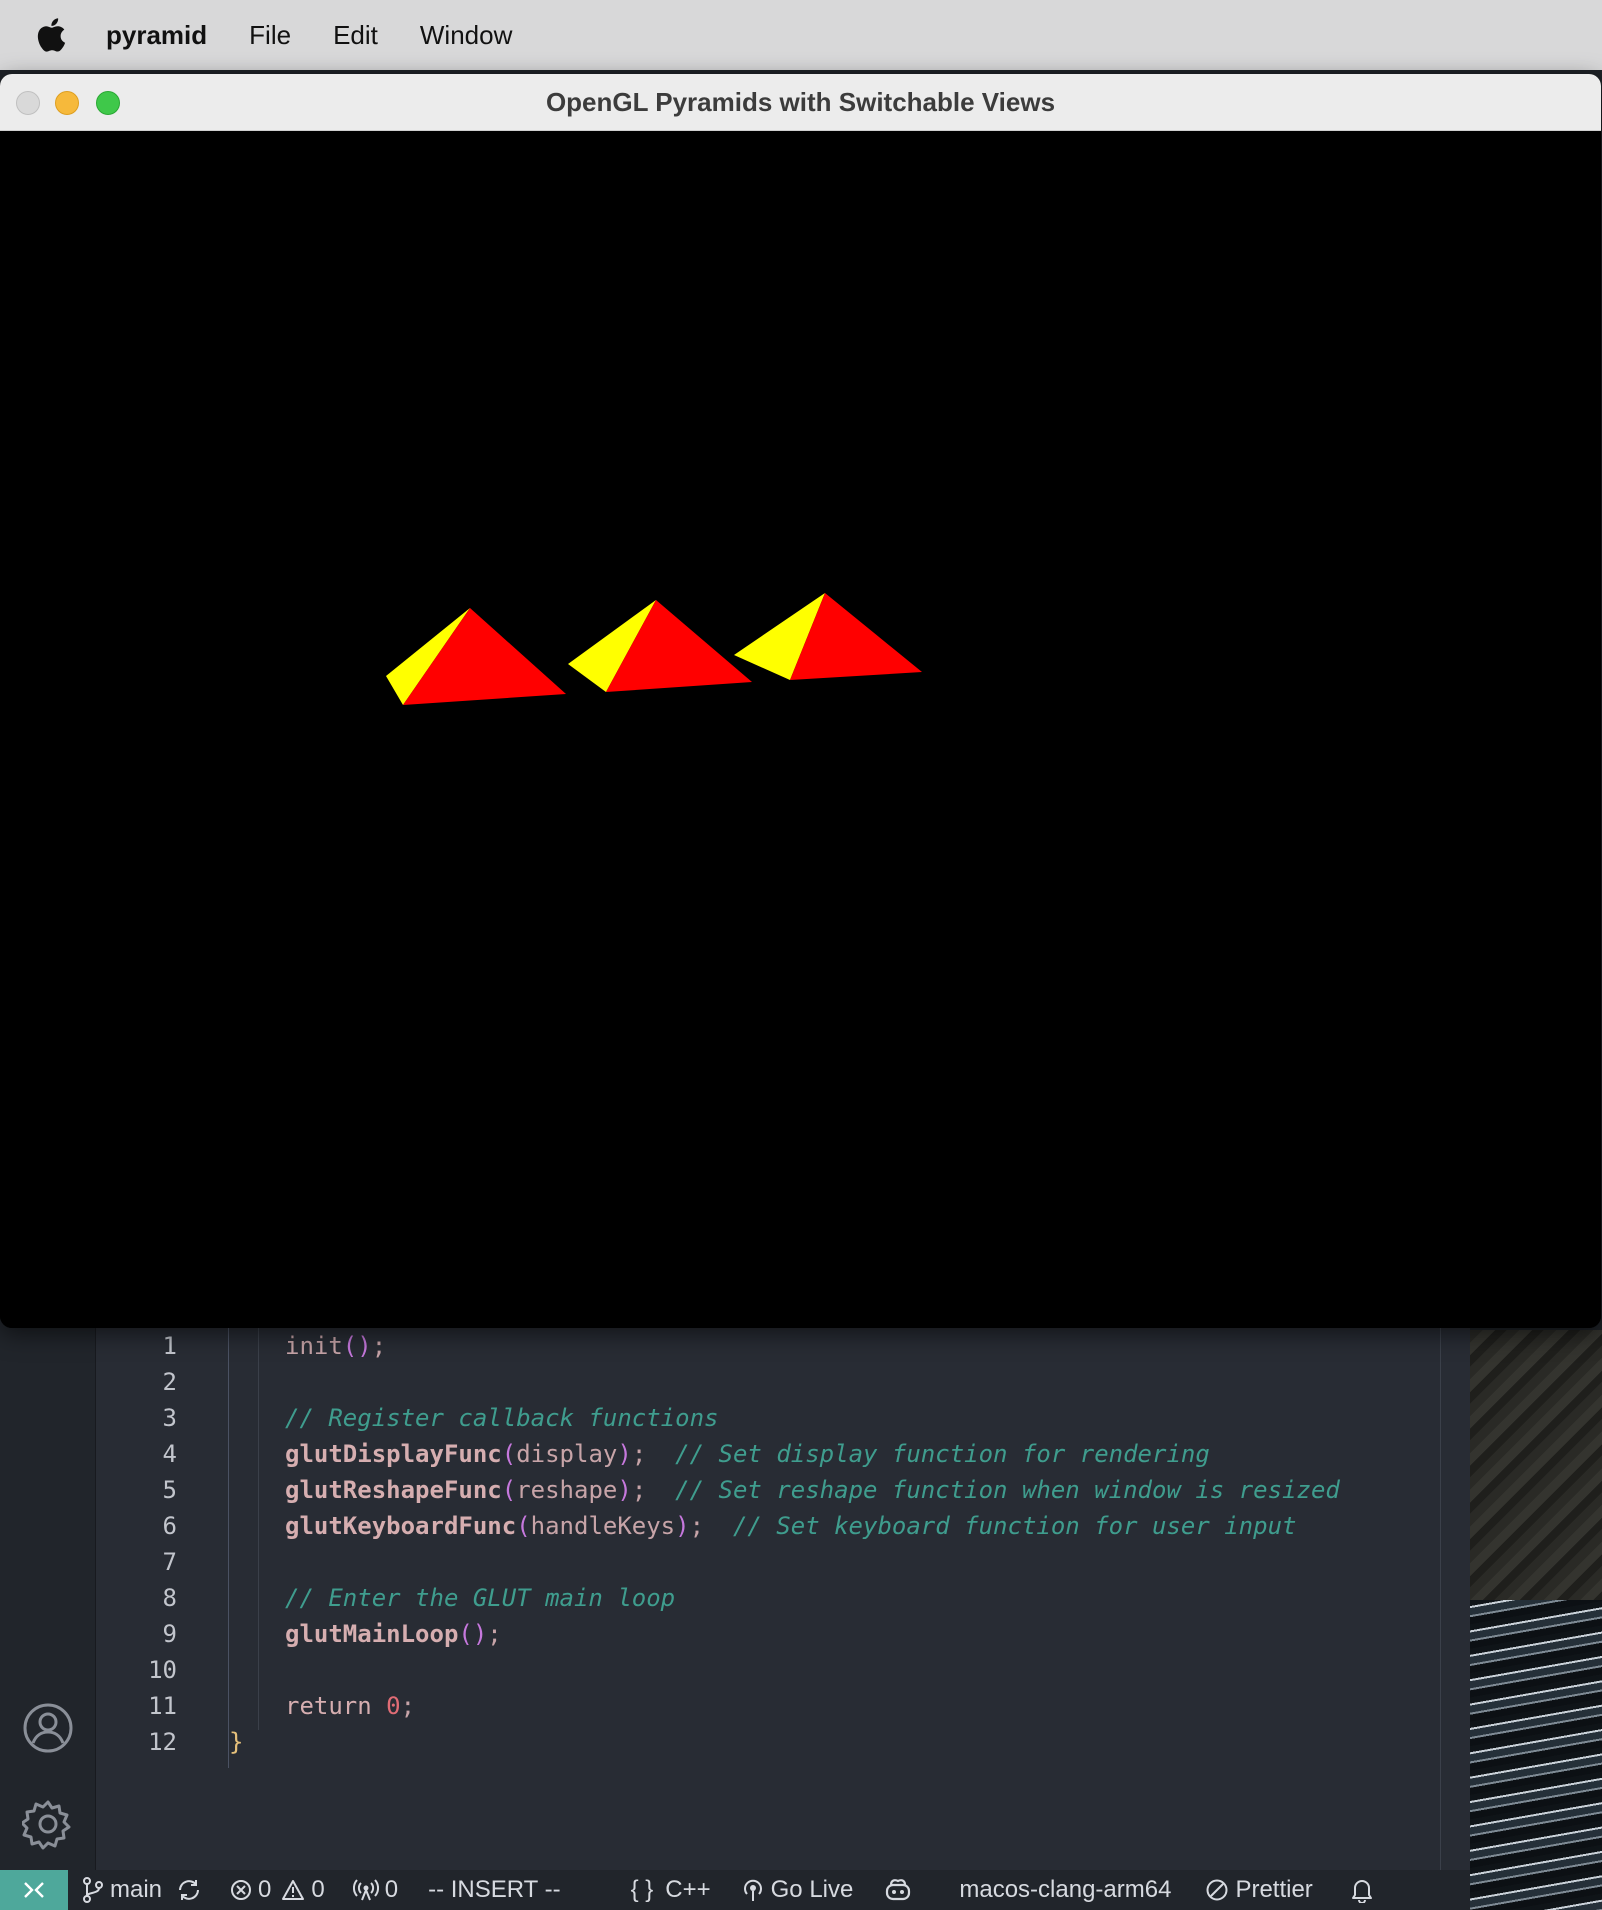 The height and width of the screenshot is (1910, 1602). Describe the element at coordinates (318, 1889) in the screenshot. I see `warning-count: 0` at that location.